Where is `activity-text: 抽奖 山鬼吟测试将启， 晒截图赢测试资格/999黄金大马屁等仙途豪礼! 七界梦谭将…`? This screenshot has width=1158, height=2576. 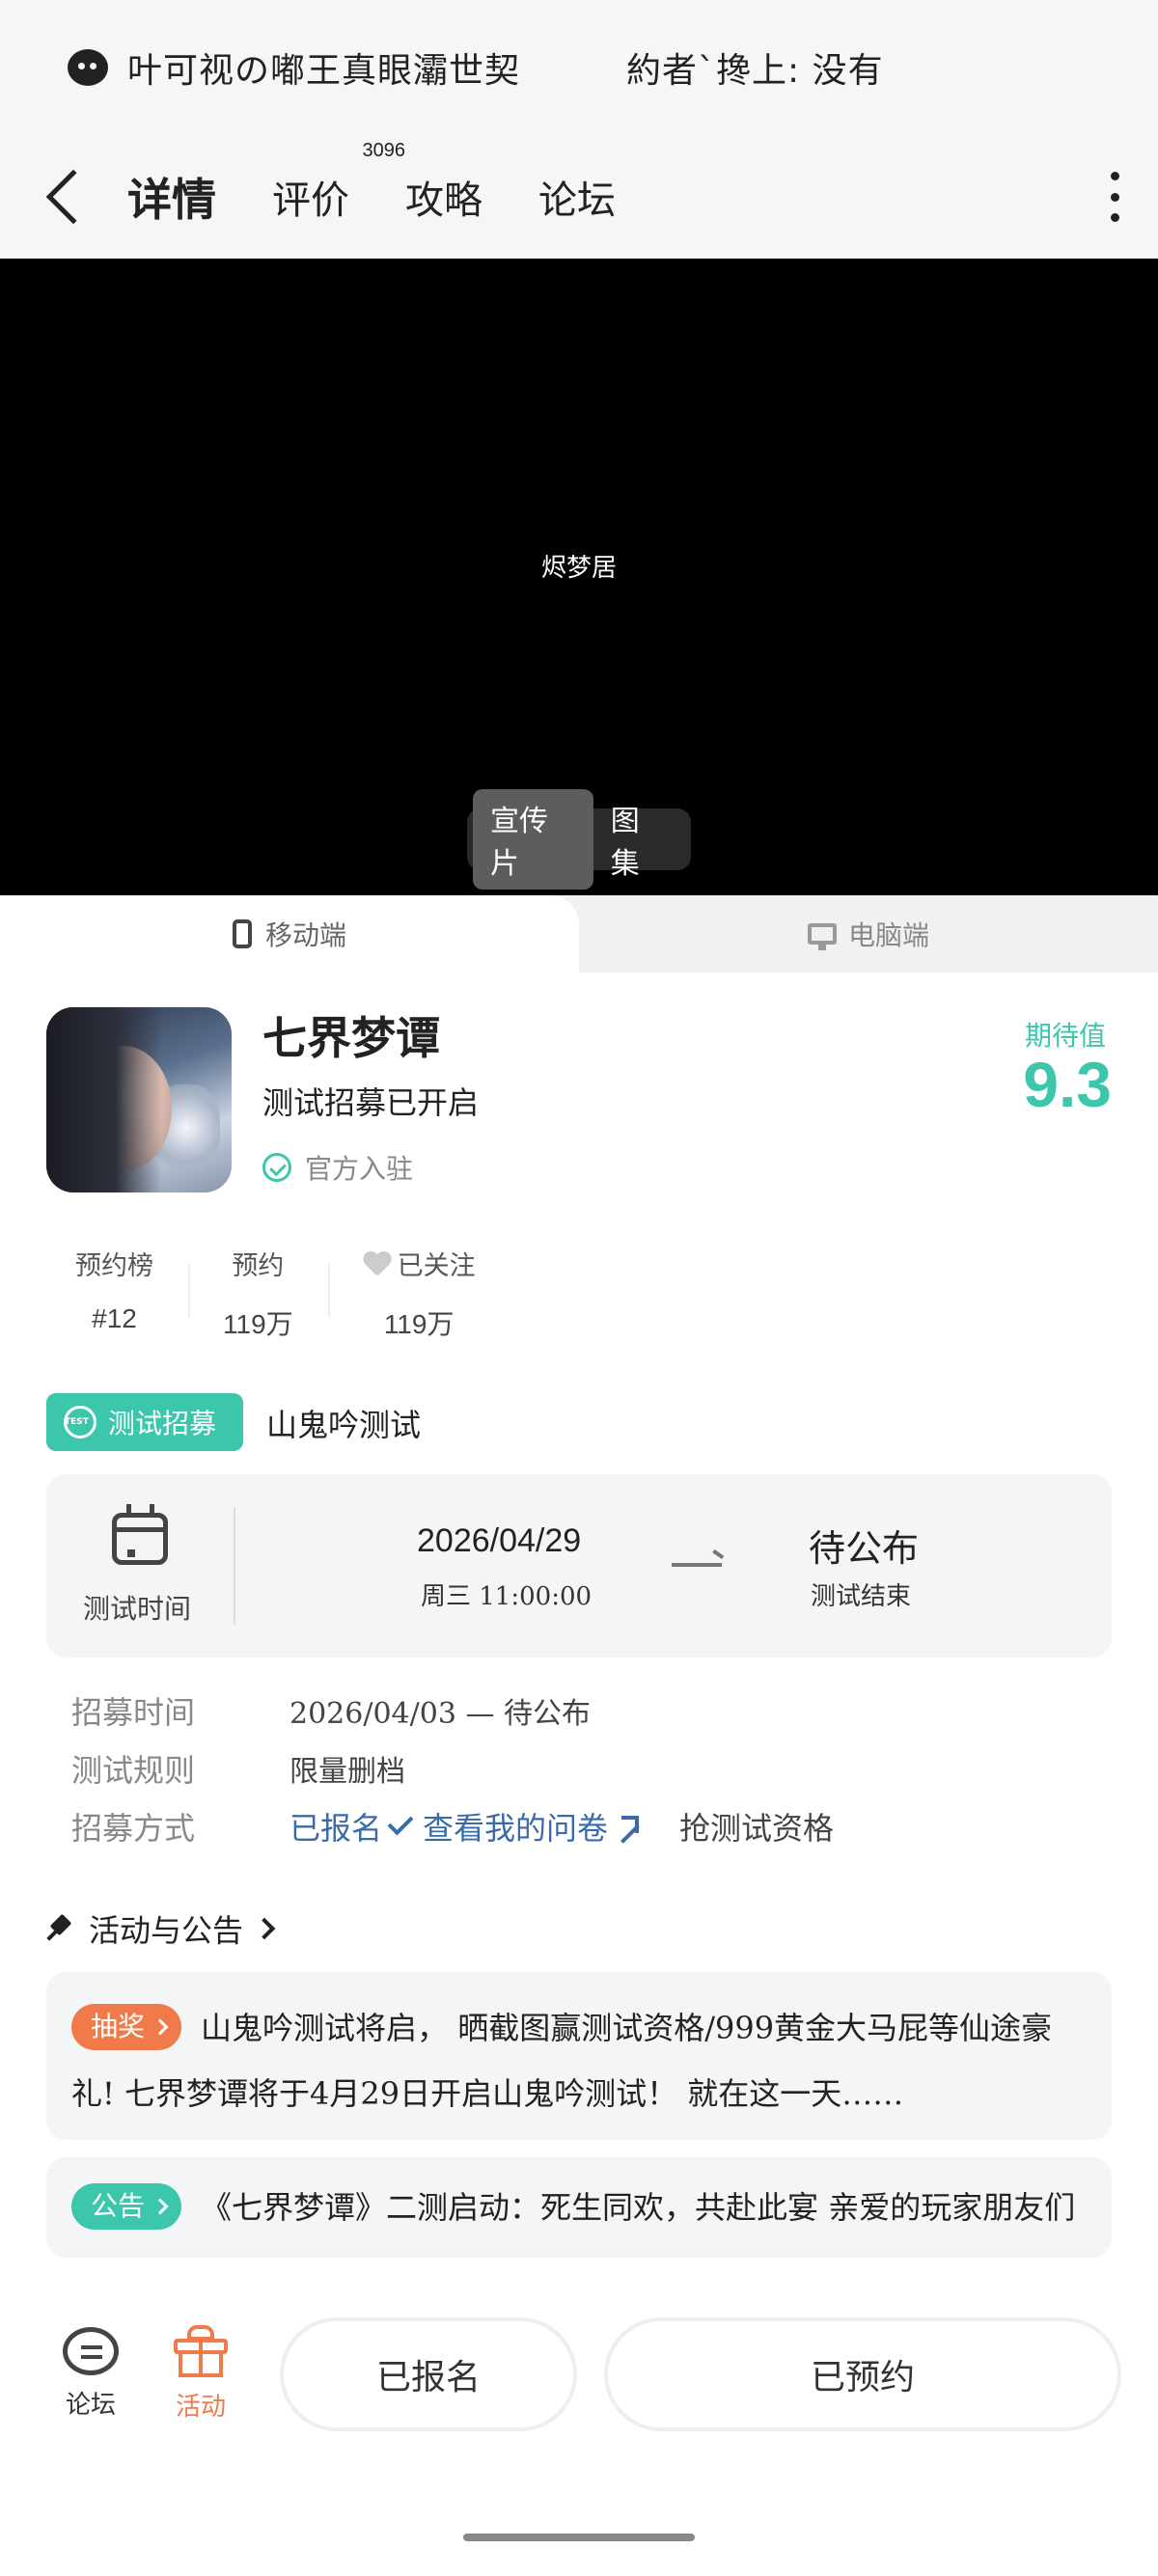
activity-text: 抽奖 山鬼吟测试将启， 晒截图赢测试资格/999黄金大马屁等仙途豪礼! 七界梦谭将… is located at coordinates (579, 2061).